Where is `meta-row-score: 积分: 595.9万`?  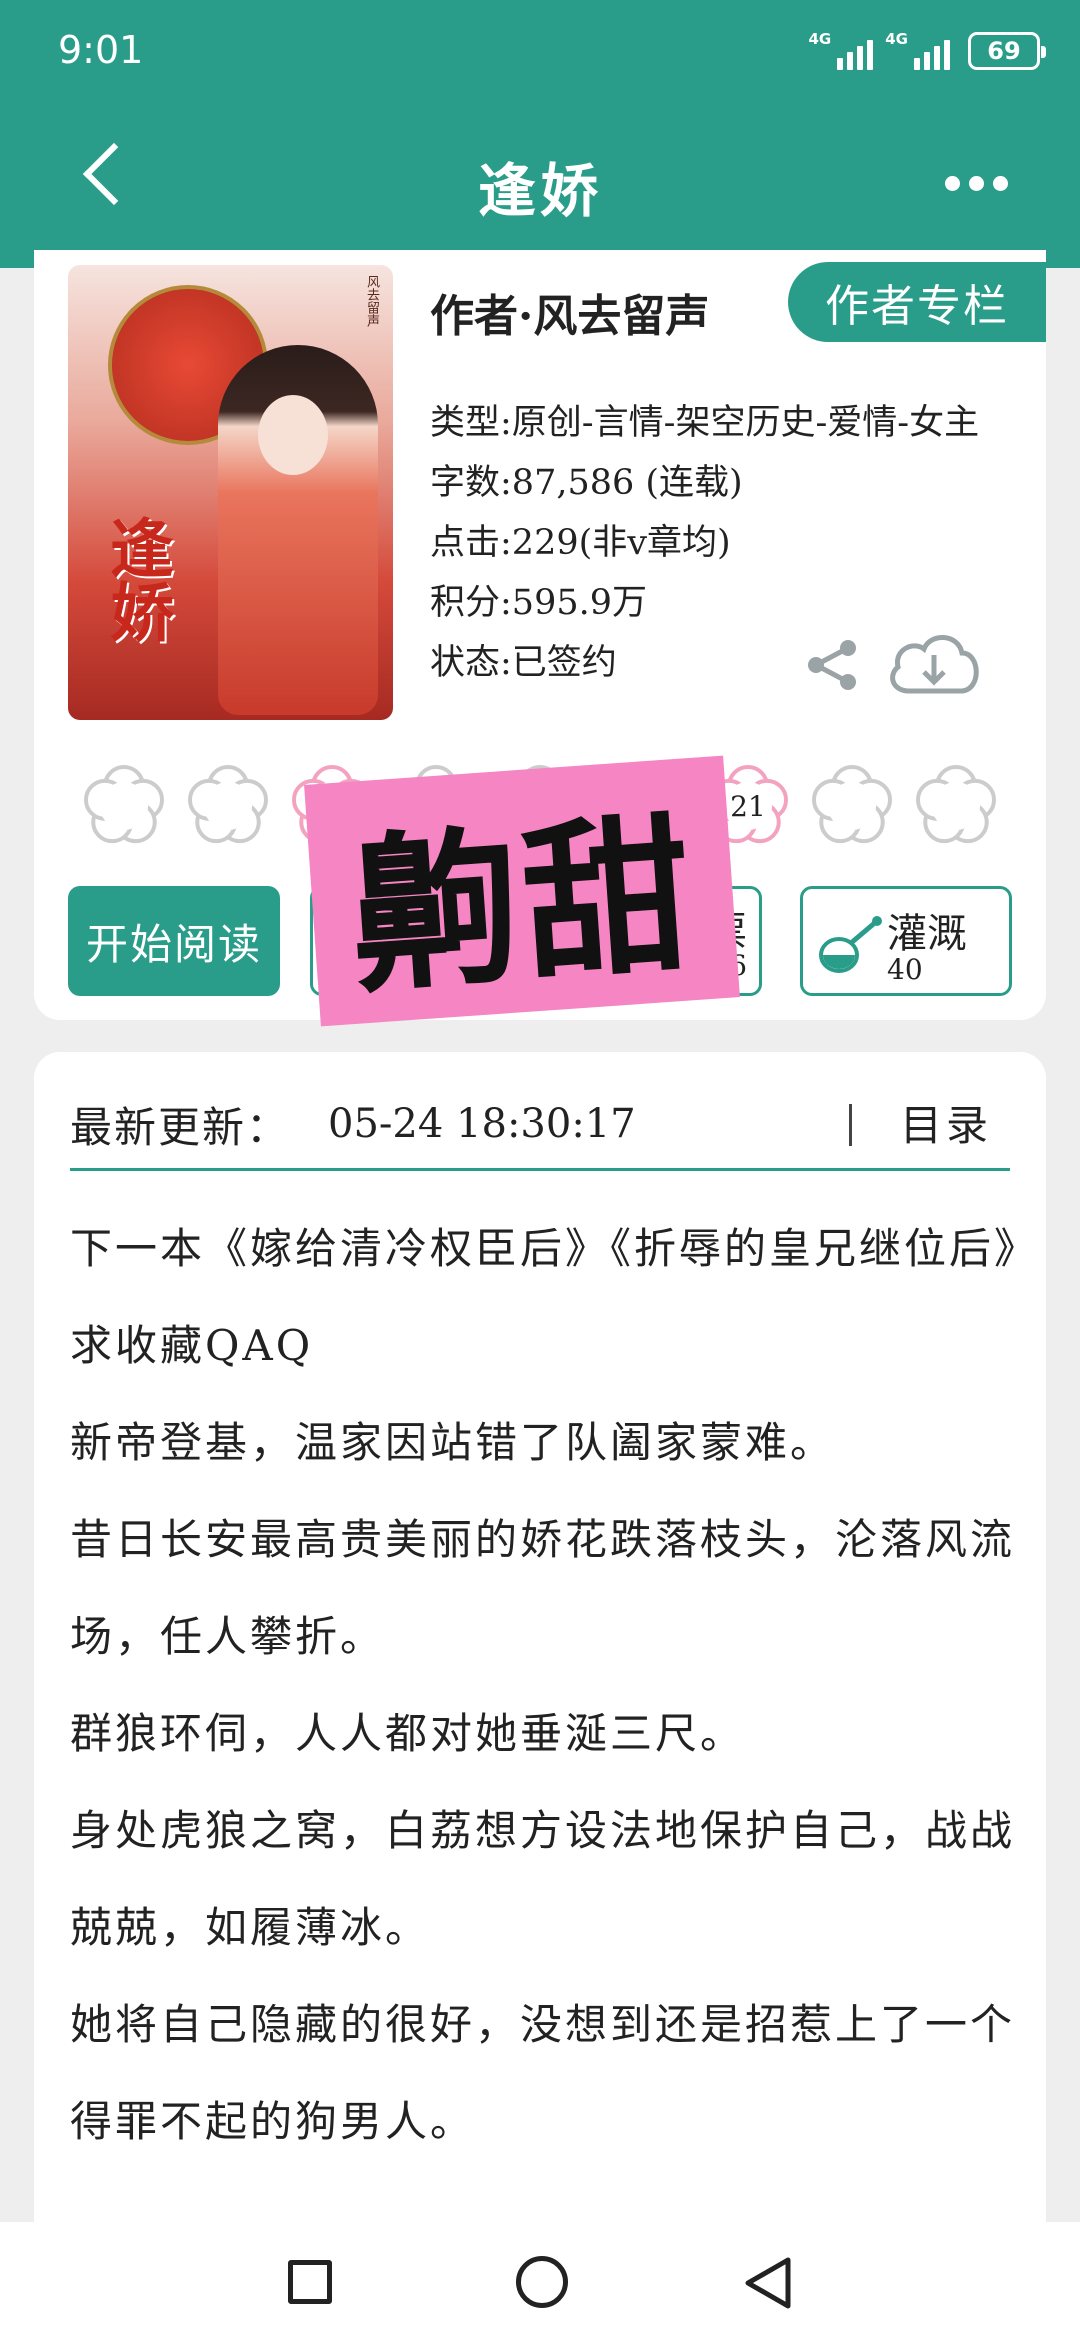
meta-row-score: 积分: 595.9万 is located at coordinates (538, 603).